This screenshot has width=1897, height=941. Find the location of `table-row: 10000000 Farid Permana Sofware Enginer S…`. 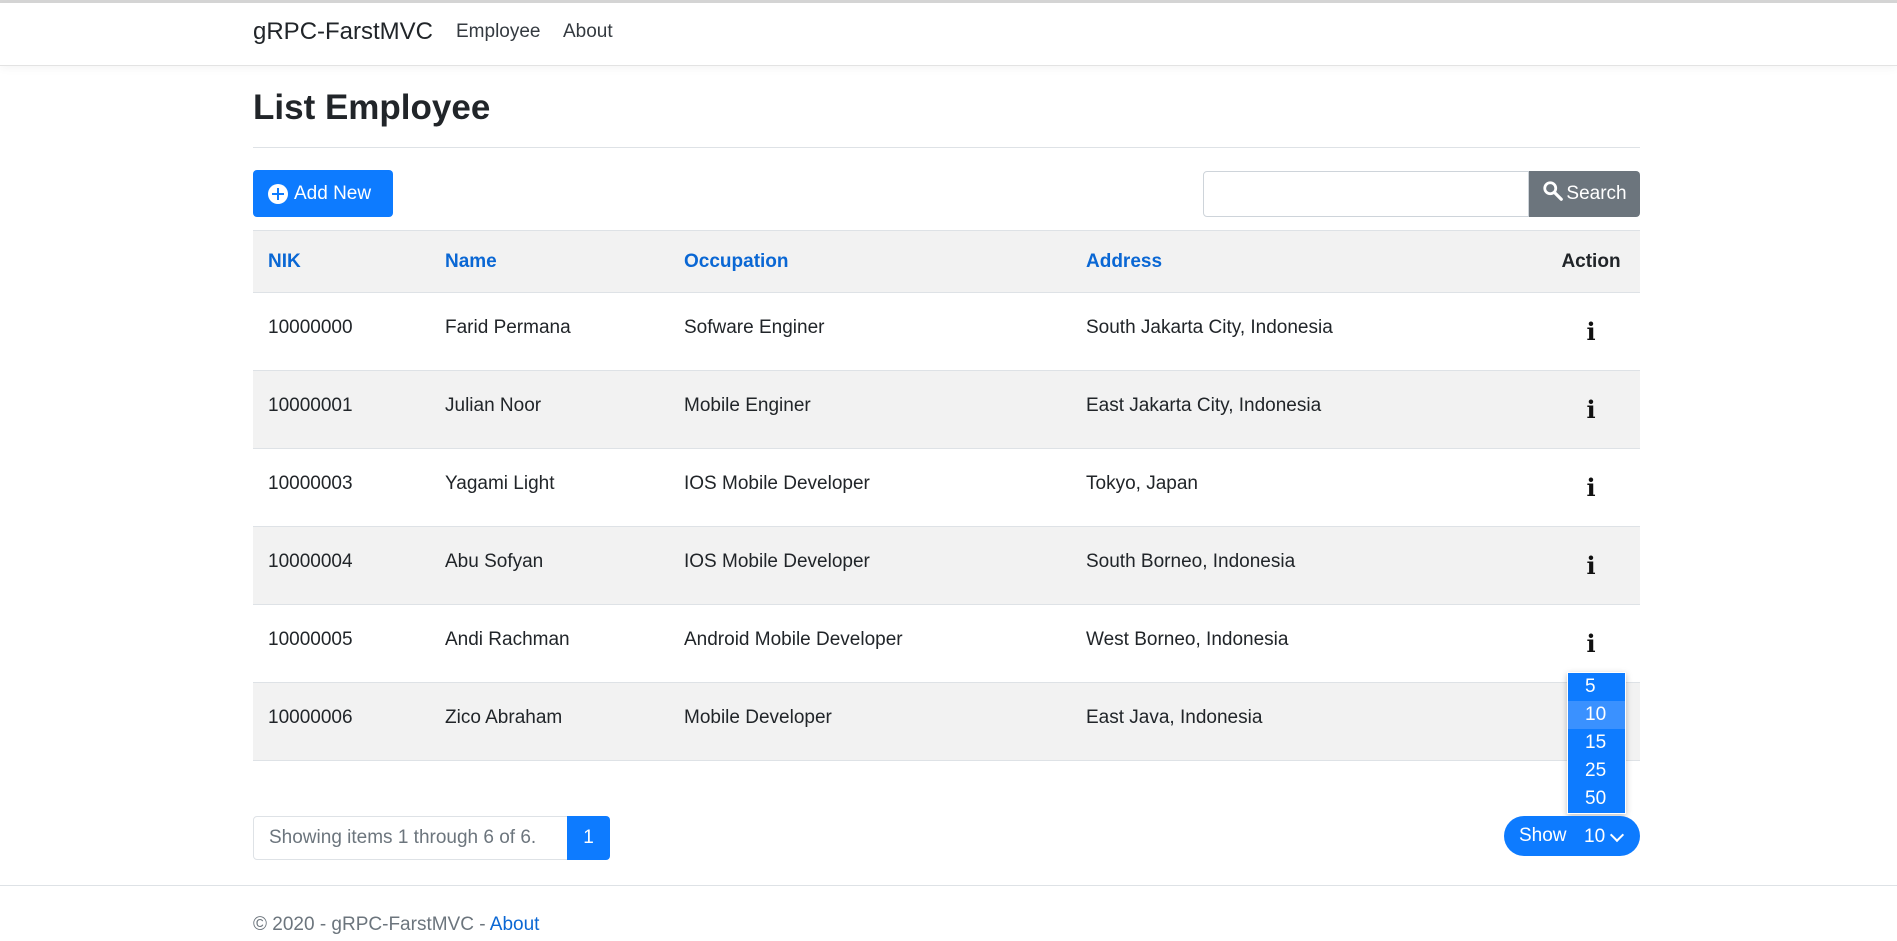

table-row: 10000000 Farid Permana Sofware Enginer S… is located at coordinates (946, 331).